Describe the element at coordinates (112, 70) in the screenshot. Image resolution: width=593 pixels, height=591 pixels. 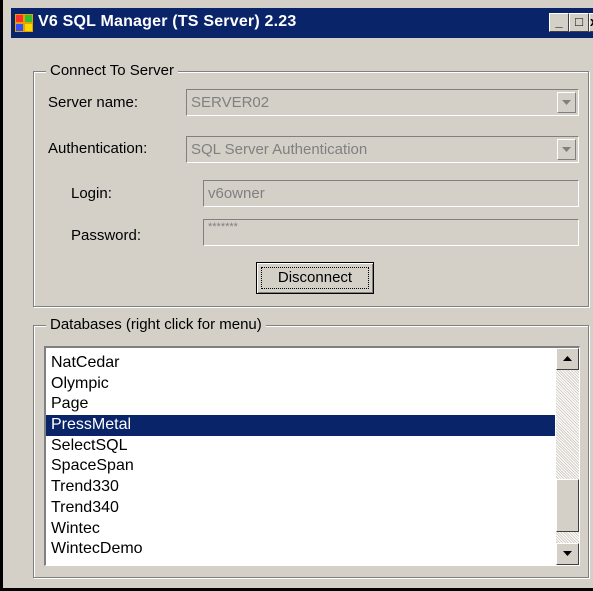
I see `connect-group-label: Connect To Server` at that location.